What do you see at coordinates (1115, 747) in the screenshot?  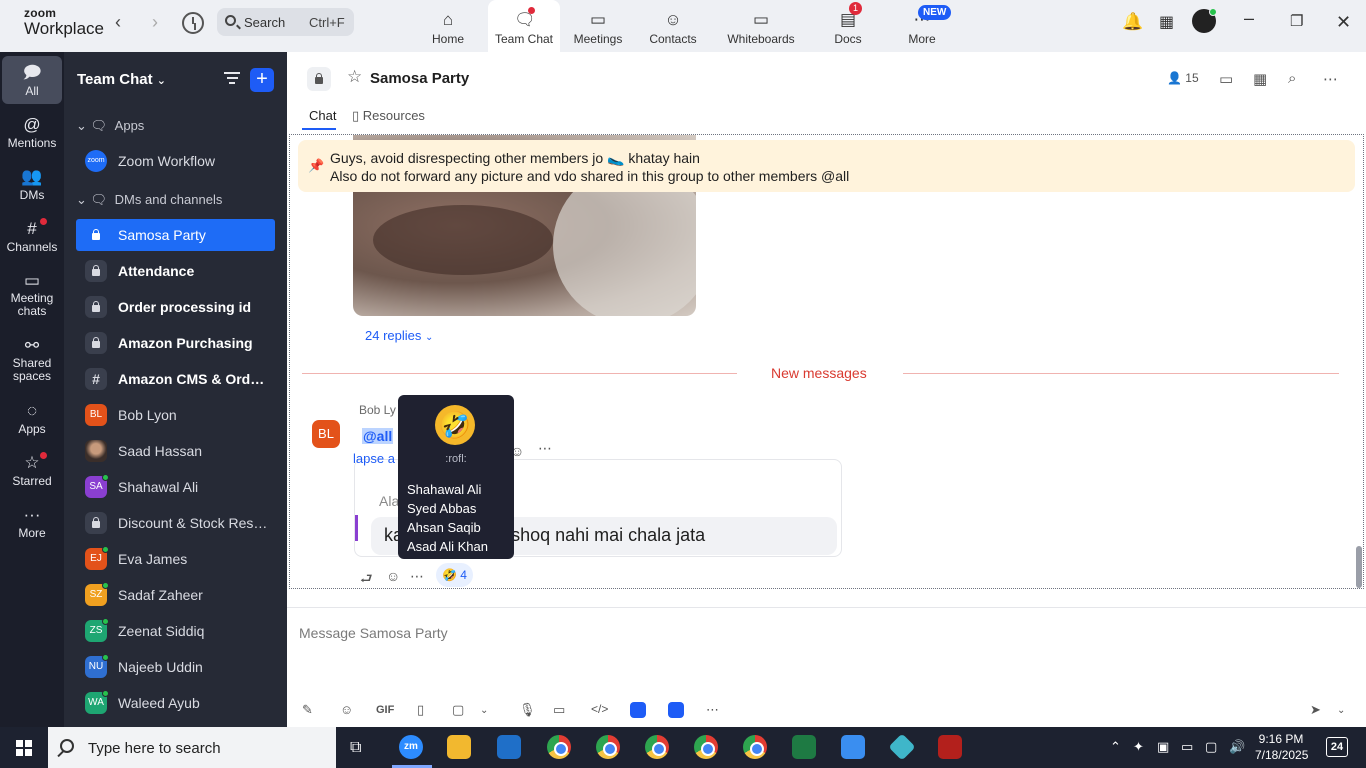 I see `chevron-up-icon: ⌃` at bounding box center [1115, 747].